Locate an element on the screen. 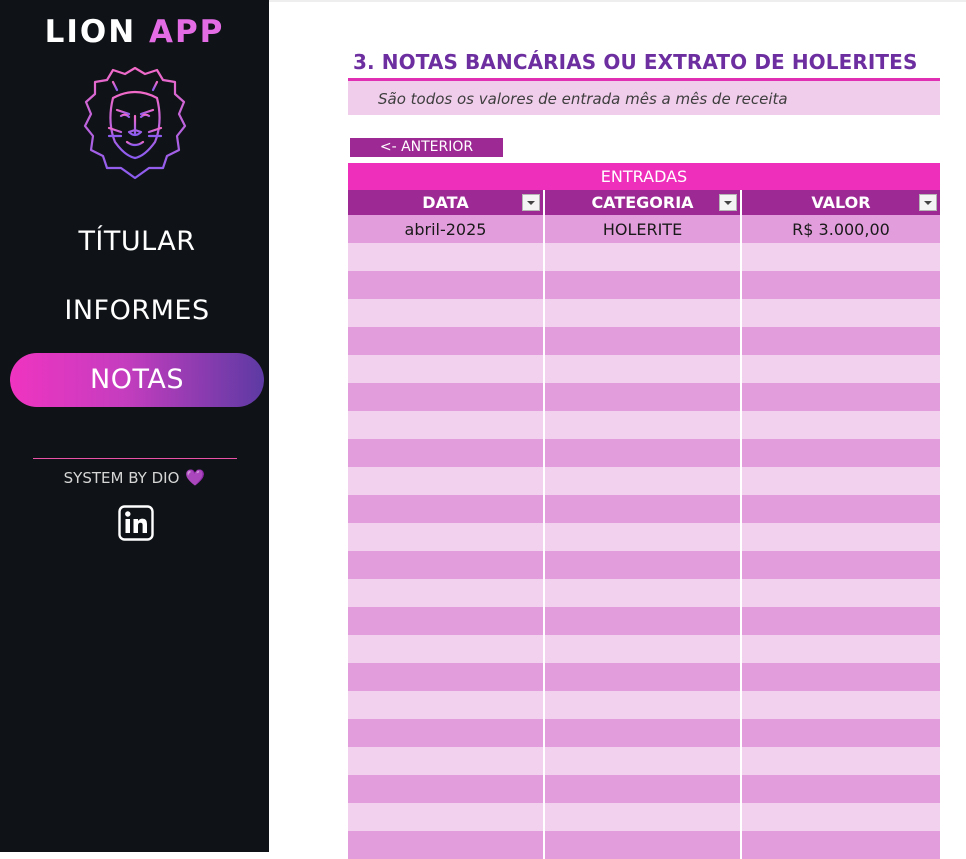 The width and height of the screenshot is (966, 859). table-caption: ENTRADAS is located at coordinates (644, 176).